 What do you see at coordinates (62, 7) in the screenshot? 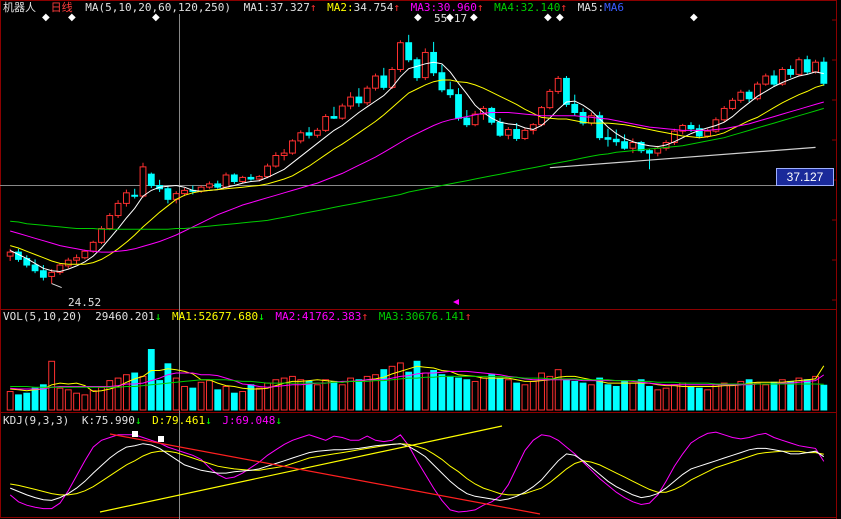
I see `period-label: 日线` at bounding box center [62, 7].